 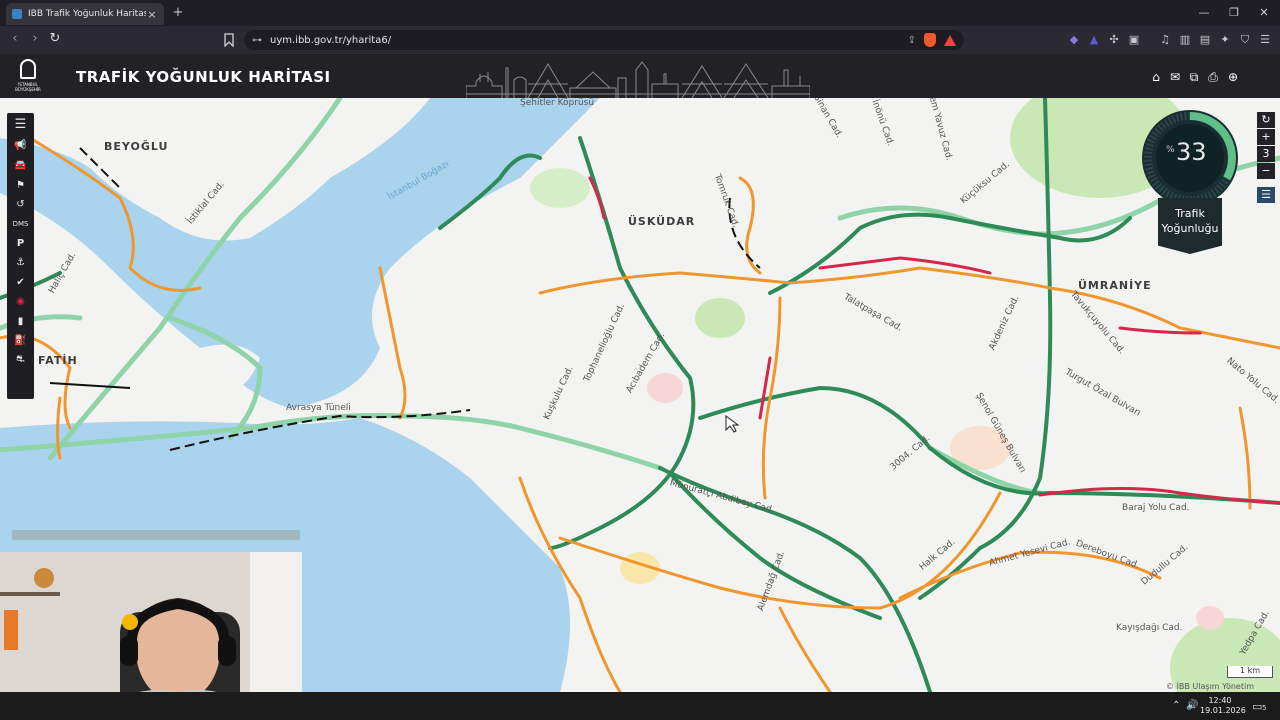 What do you see at coordinates (1074, 40) in the screenshot?
I see `extension-leo-icon: ◆` at bounding box center [1074, 40].